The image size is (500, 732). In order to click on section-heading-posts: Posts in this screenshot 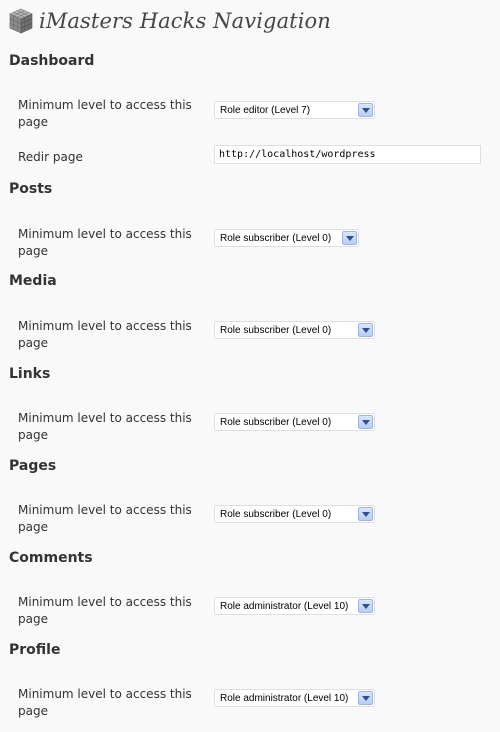, I will do `click(31, 189)`.